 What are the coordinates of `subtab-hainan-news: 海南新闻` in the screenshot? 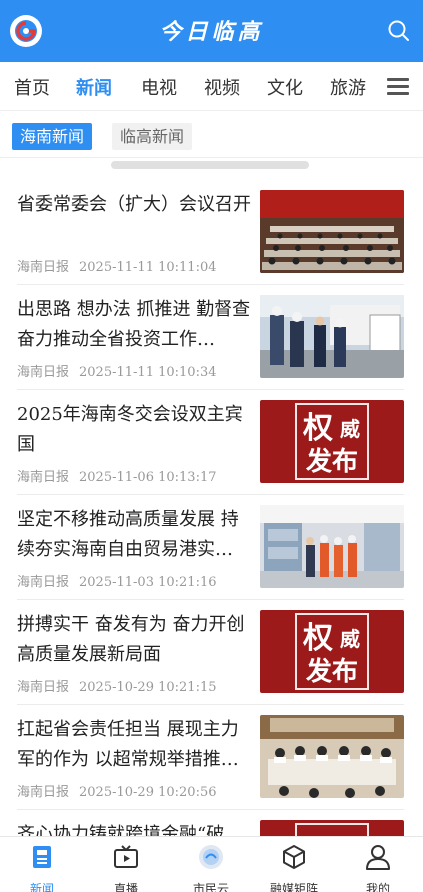 It's located at (52, 136).